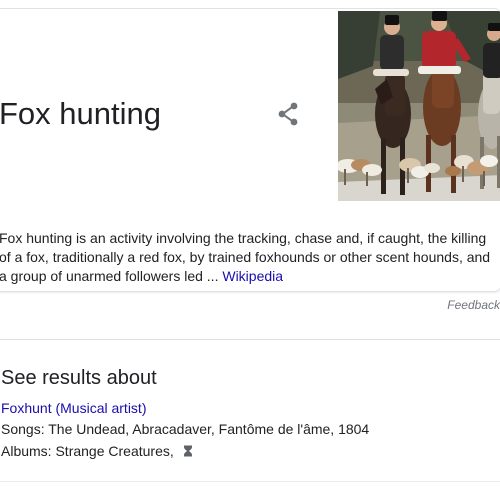 The image size is (500, 500). Describe the element at coordinates (473, 305) in the screenshot. I see `feedback-link: Feedback` at that location.